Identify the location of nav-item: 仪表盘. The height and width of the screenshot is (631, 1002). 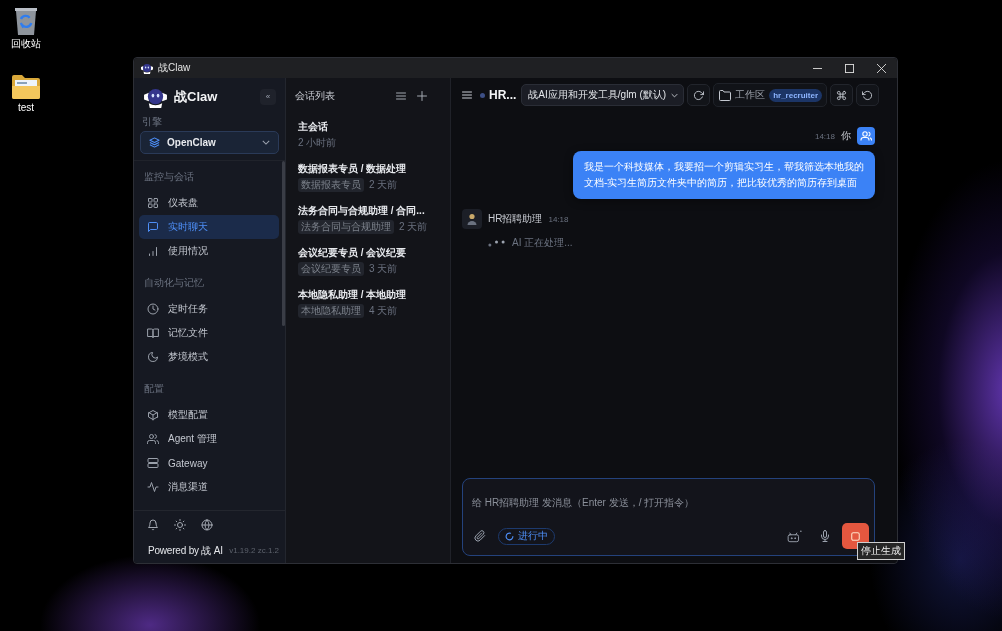
(209, 203).